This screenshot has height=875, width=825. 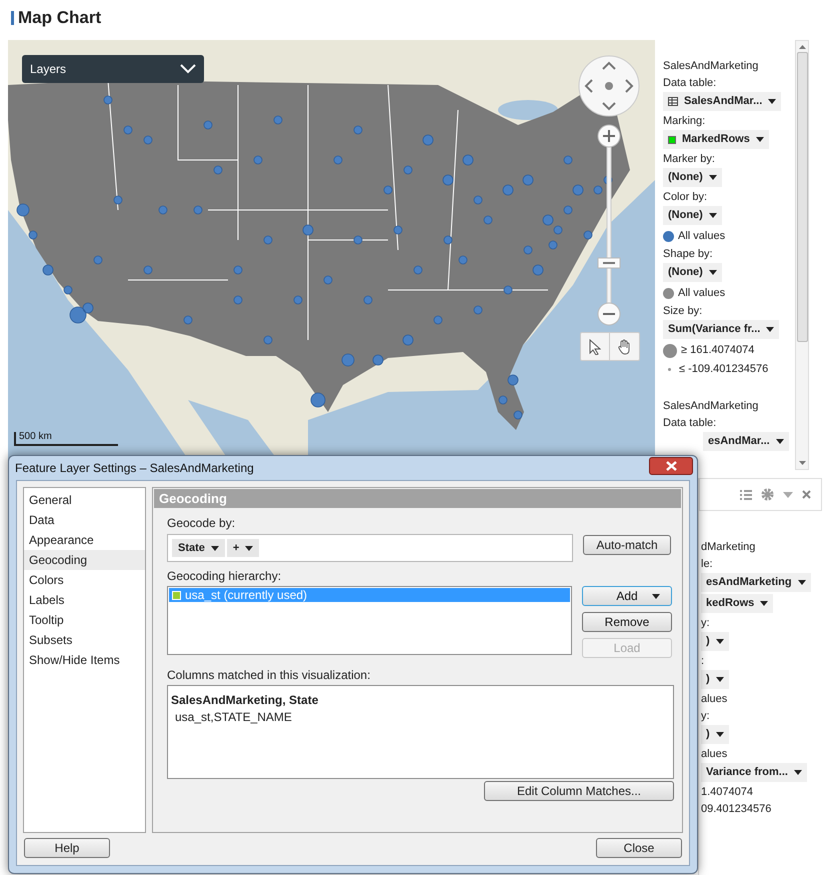 I want to click on list-icon, so click(x=746, y=494).